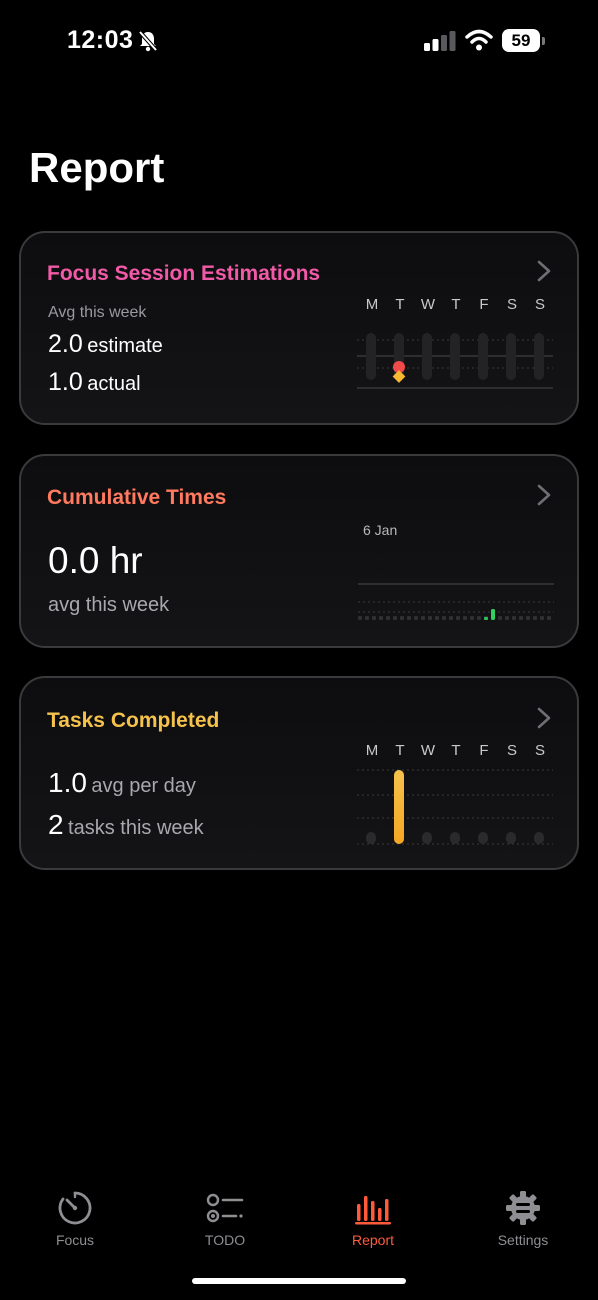 The image size is (598, 1300). Describe the element at coordinates (95, 560) in the screenshot. I see `cumulative-value: 0.0 hr` at that location.